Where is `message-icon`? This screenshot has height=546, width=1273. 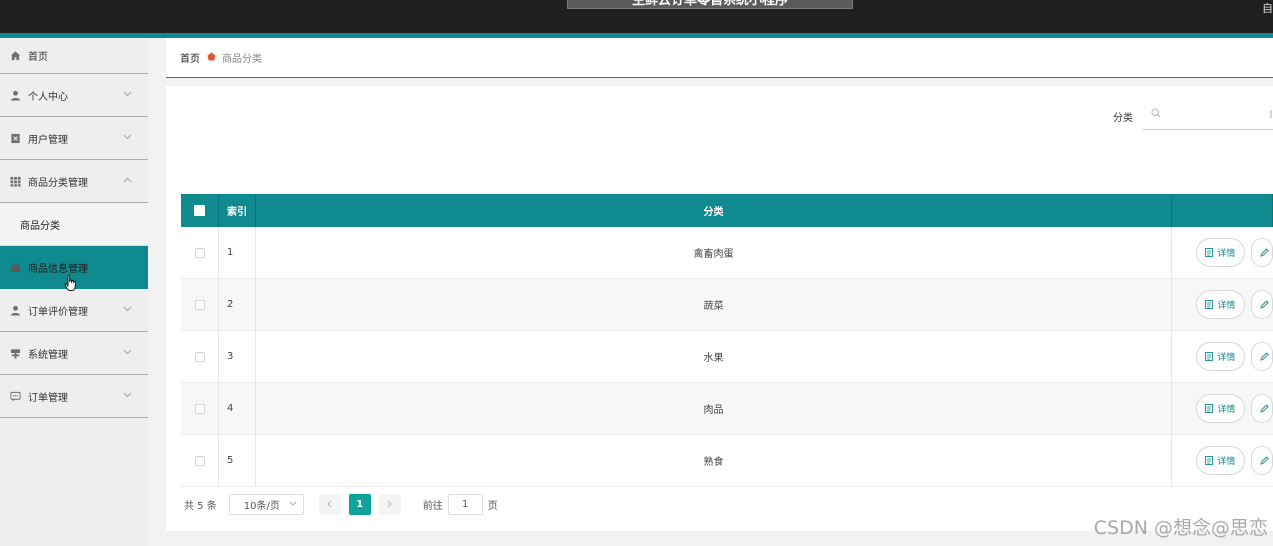 message-icon is located at coordinates (15, 396).